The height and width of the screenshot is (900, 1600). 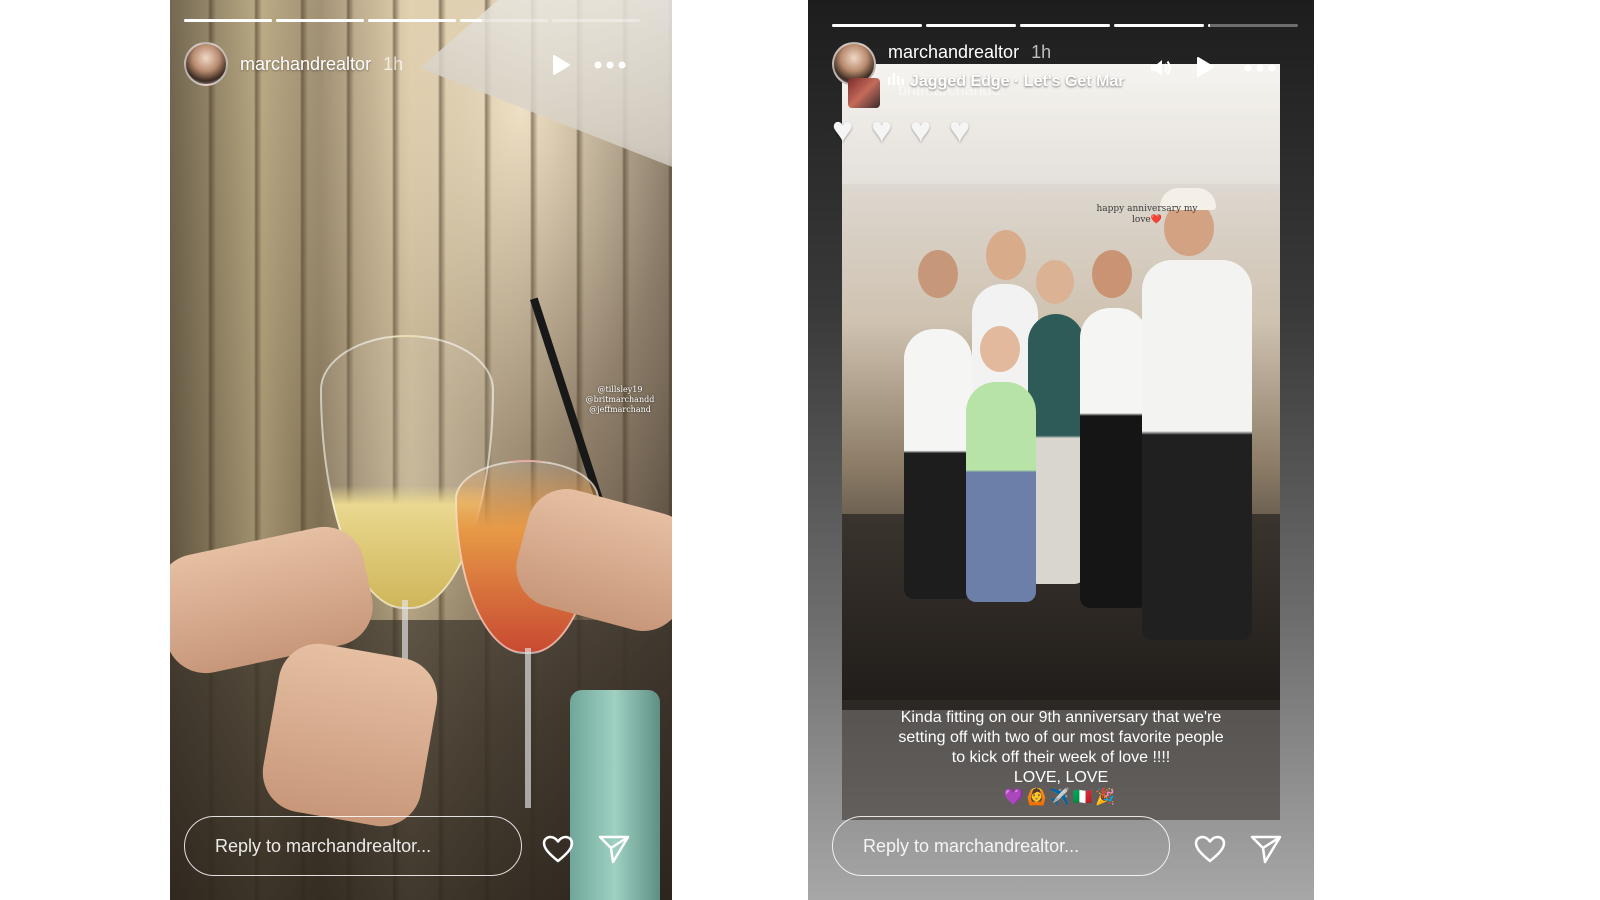 What do you see at coordinates (908, 130) in the screenshot?
I see `heart-stickers: ♥ ♥ ♥ ♥` at bounding box center [908, 130].